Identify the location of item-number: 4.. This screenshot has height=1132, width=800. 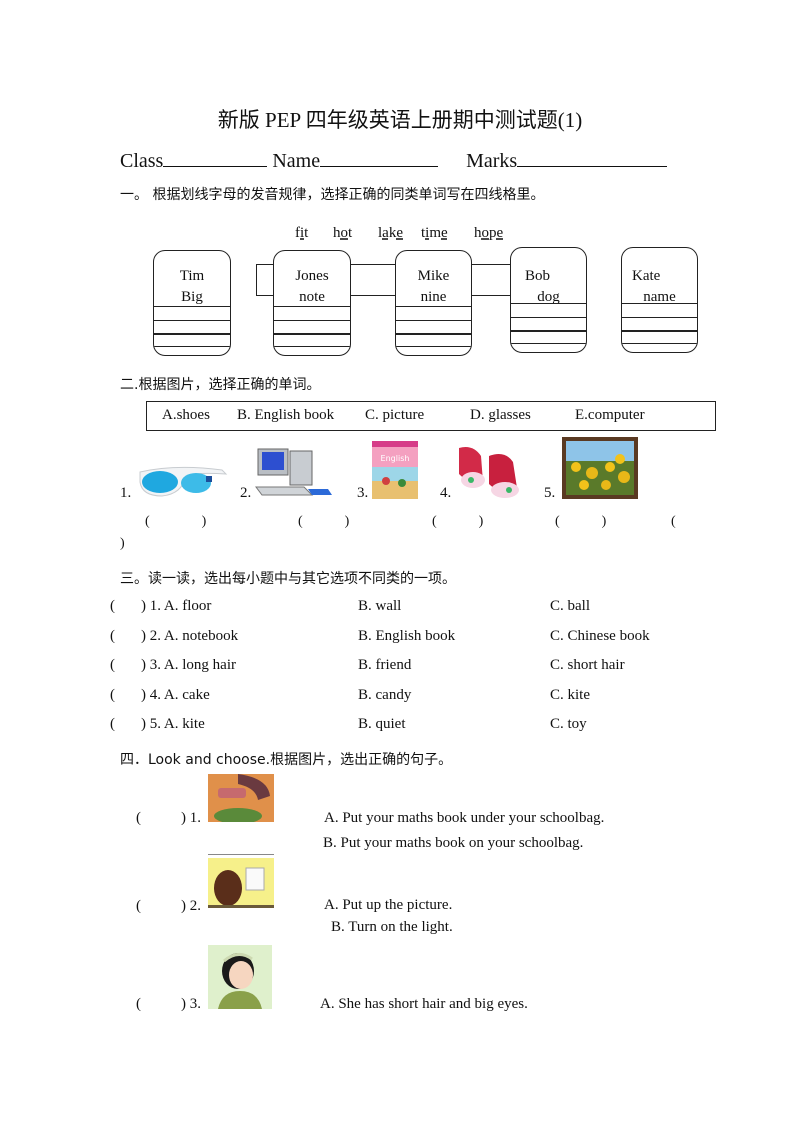
(446, 493).